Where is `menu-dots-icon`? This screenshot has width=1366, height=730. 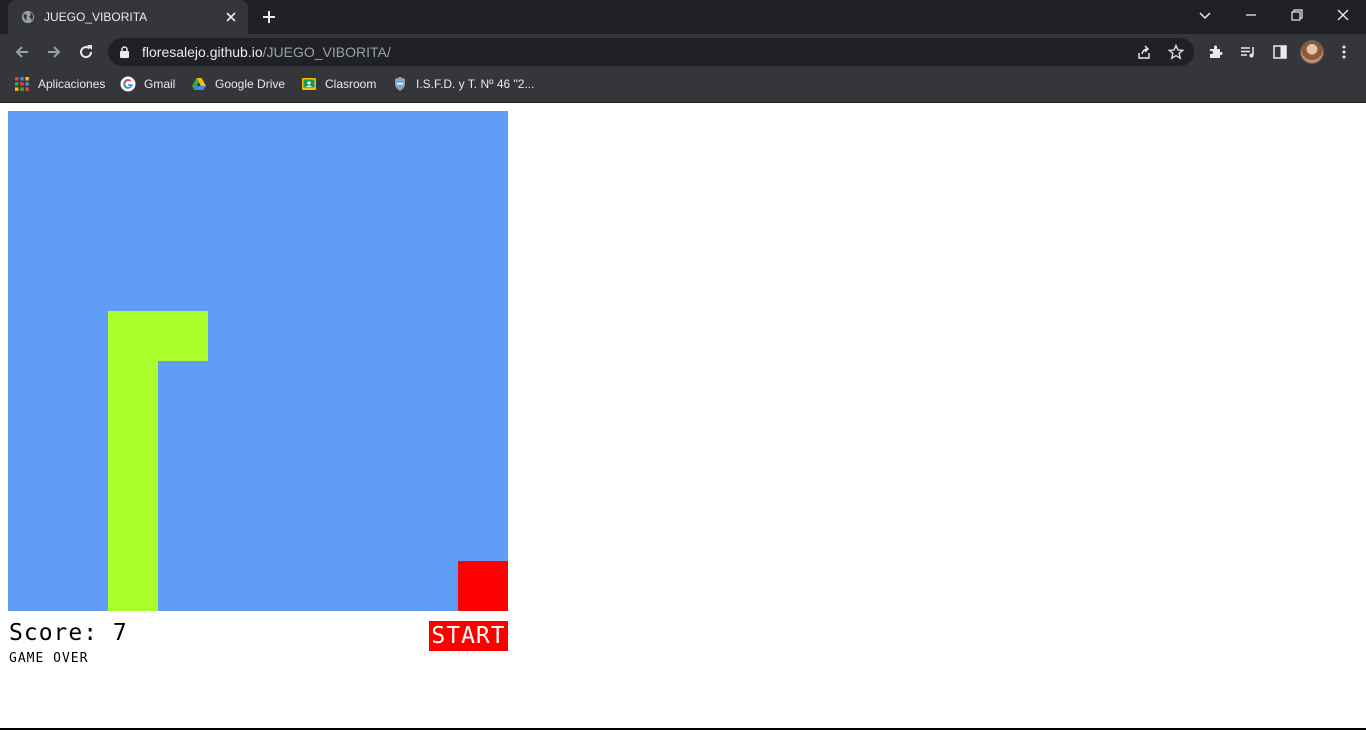
menu-dots-icon is located at coordinates (1344, 52).